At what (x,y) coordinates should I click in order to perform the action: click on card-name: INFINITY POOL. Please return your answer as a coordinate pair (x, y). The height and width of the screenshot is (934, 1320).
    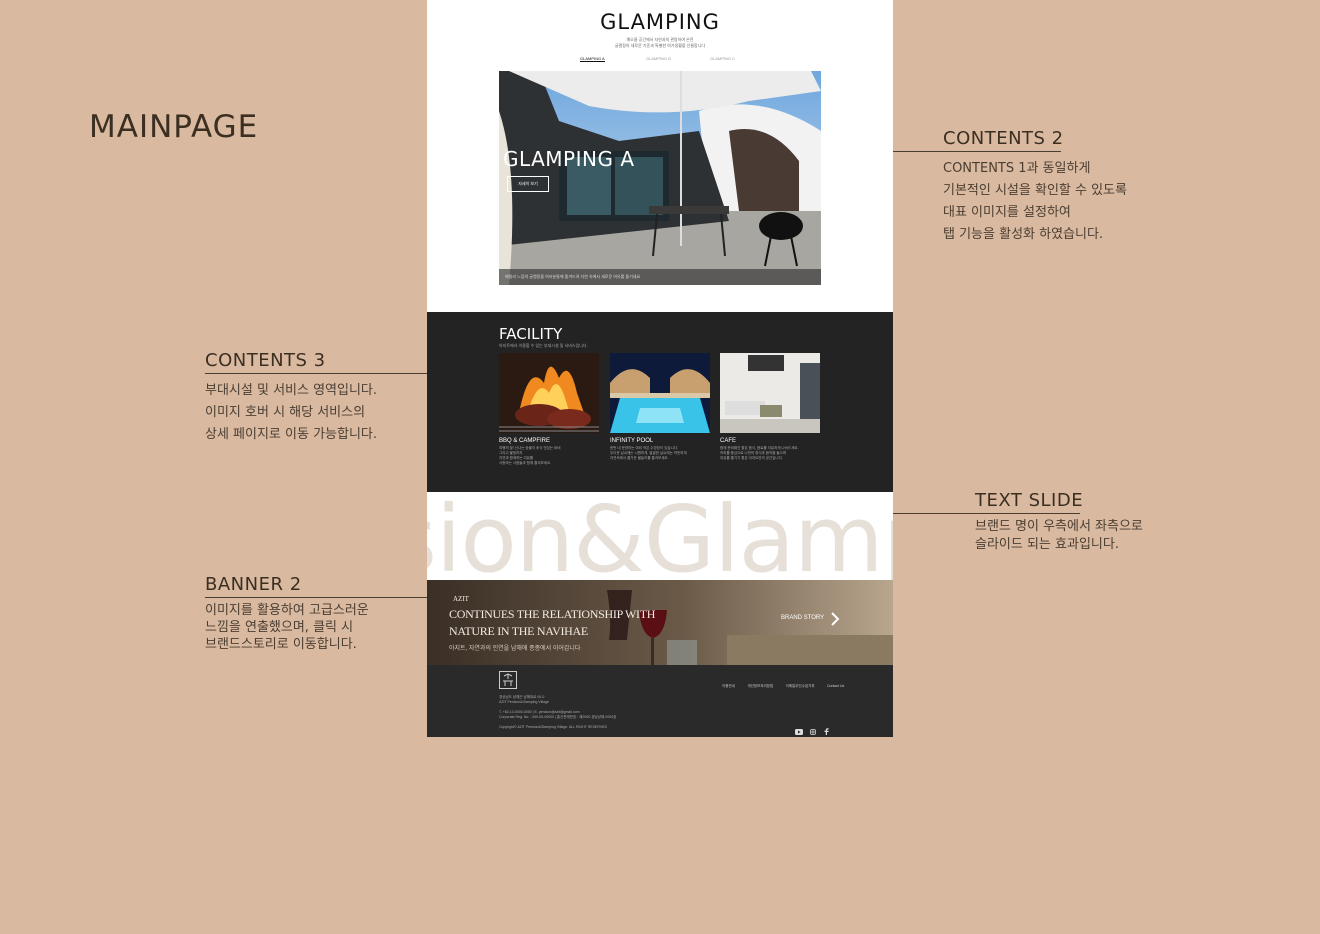
    Looking at the image, I should click on (632, 441).